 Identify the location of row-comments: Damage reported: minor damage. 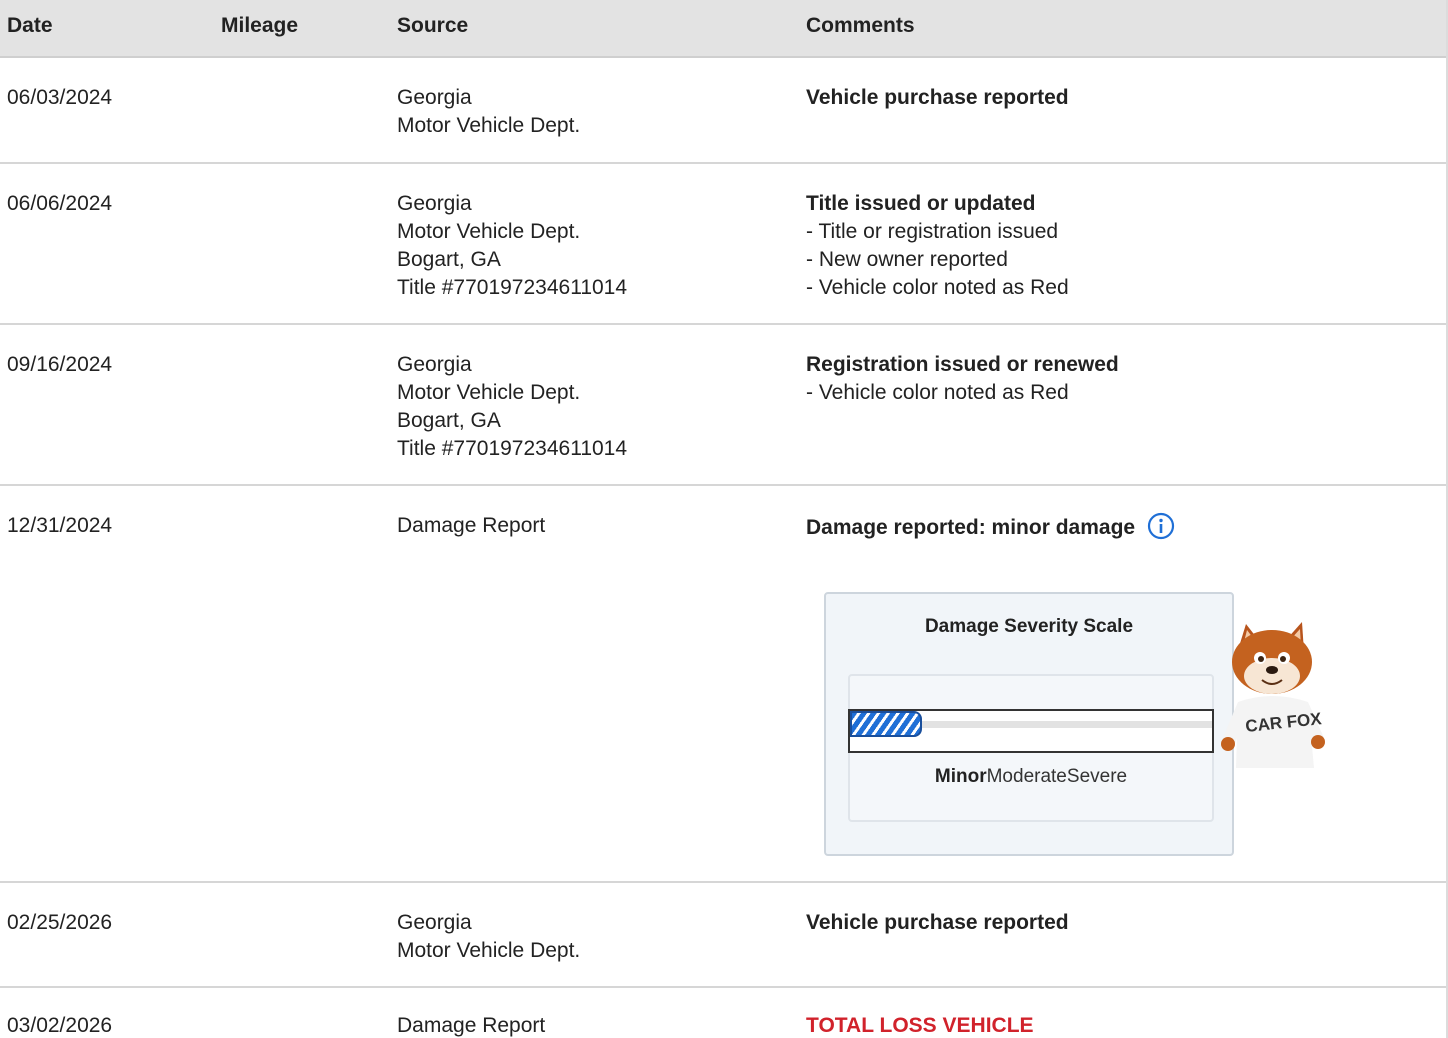
(990, 527).